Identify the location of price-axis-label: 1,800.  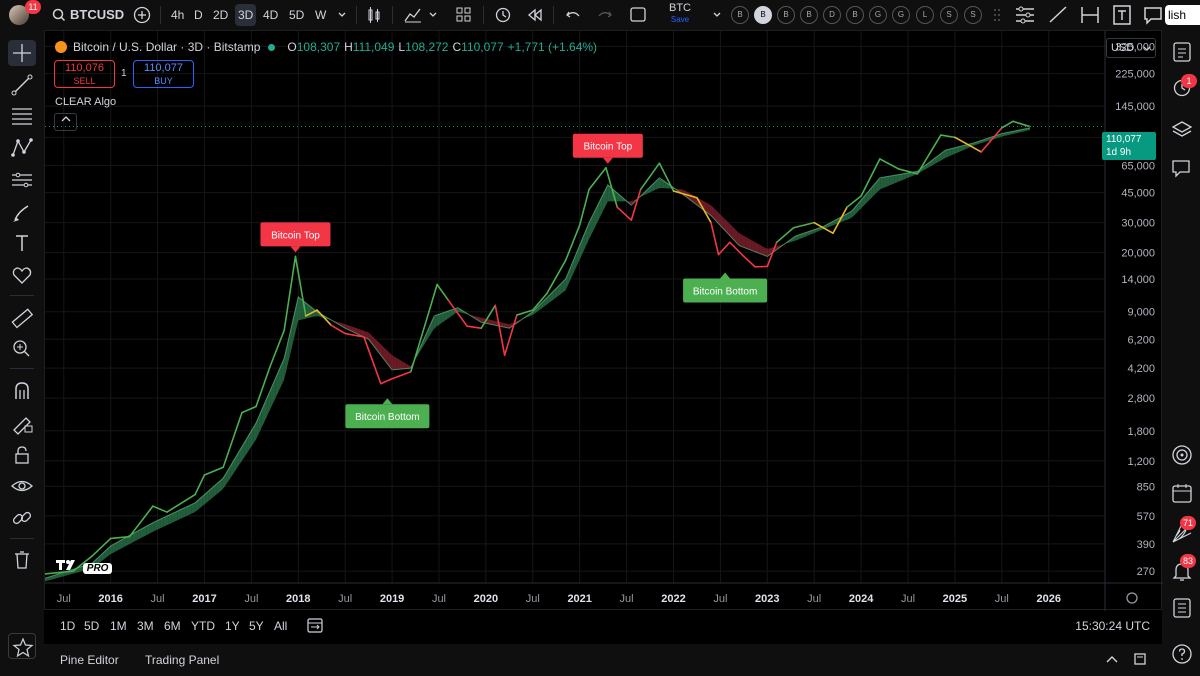
(1141, 432).